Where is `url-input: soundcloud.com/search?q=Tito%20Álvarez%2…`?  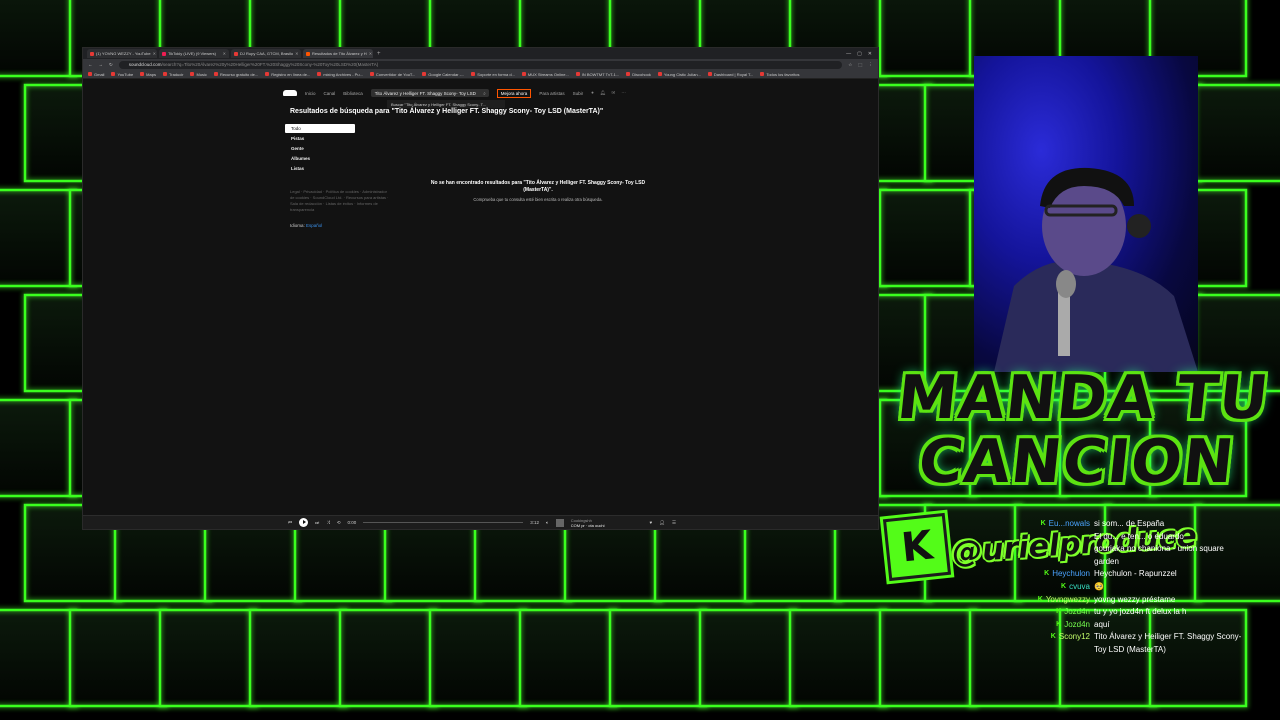
url-input: soundcloud.com/search?q=Tito%20Álvarez%2… is located at coordinates (480, 64).